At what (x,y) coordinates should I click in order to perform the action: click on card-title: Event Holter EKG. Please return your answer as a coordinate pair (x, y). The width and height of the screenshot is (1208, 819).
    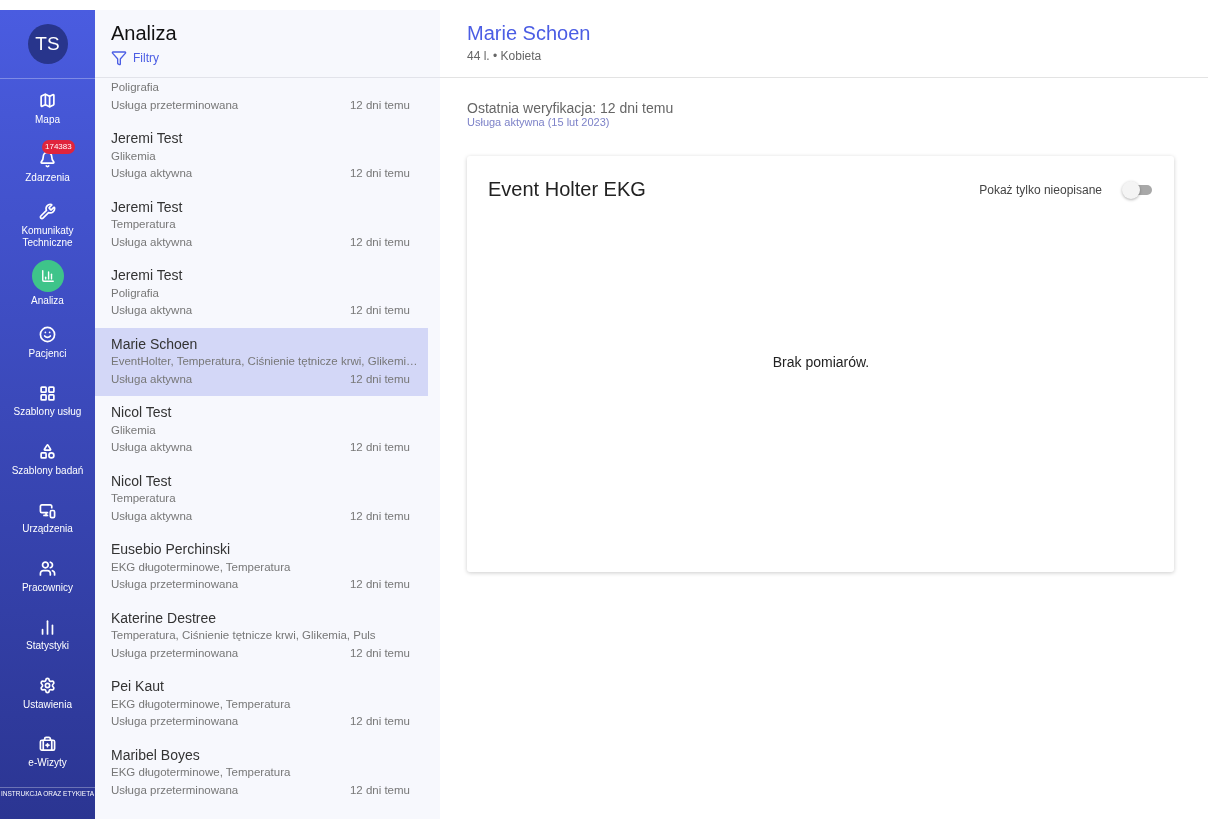
    Looking at the image, I should click on (567, 189).